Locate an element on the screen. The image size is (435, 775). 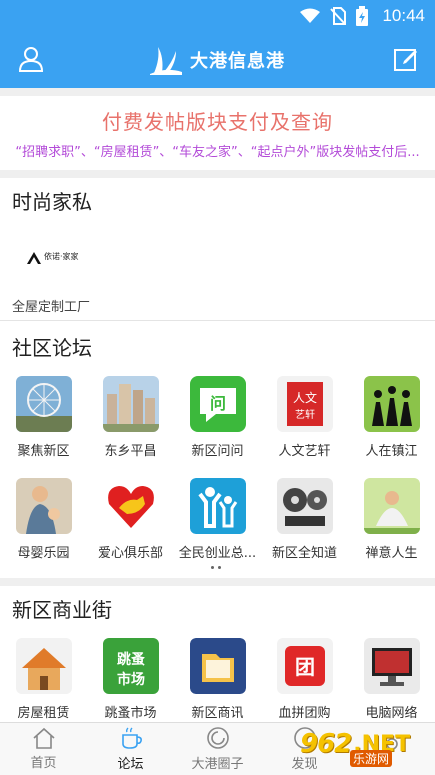
business-item-label: 跳蚤市场 is located at coordinates (130, 713).